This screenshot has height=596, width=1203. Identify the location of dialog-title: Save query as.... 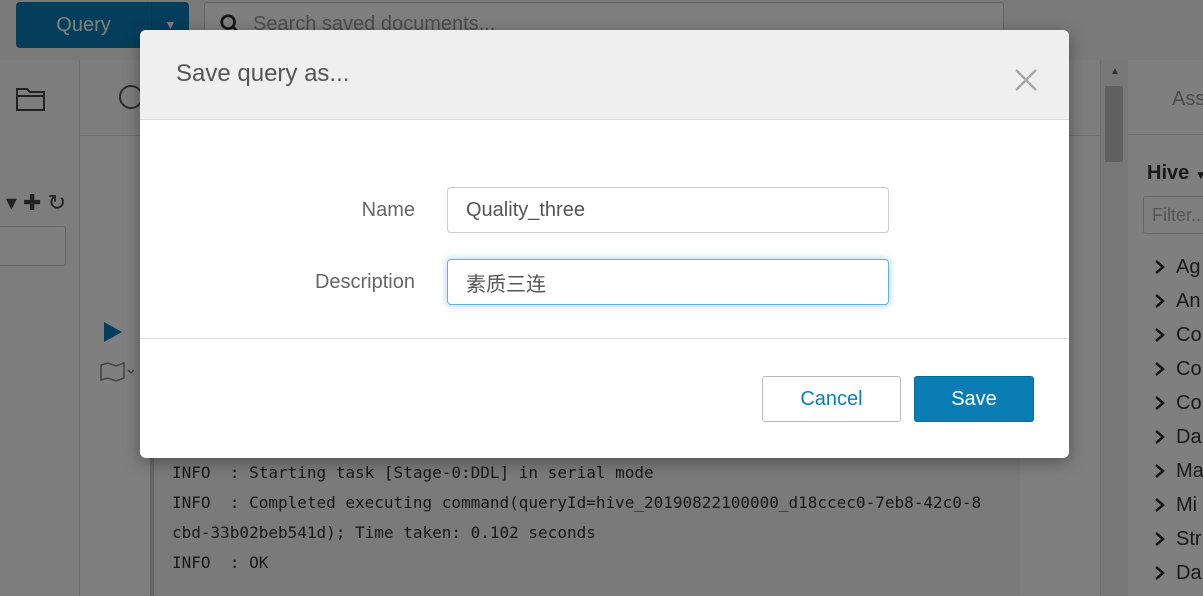
(263, 73).